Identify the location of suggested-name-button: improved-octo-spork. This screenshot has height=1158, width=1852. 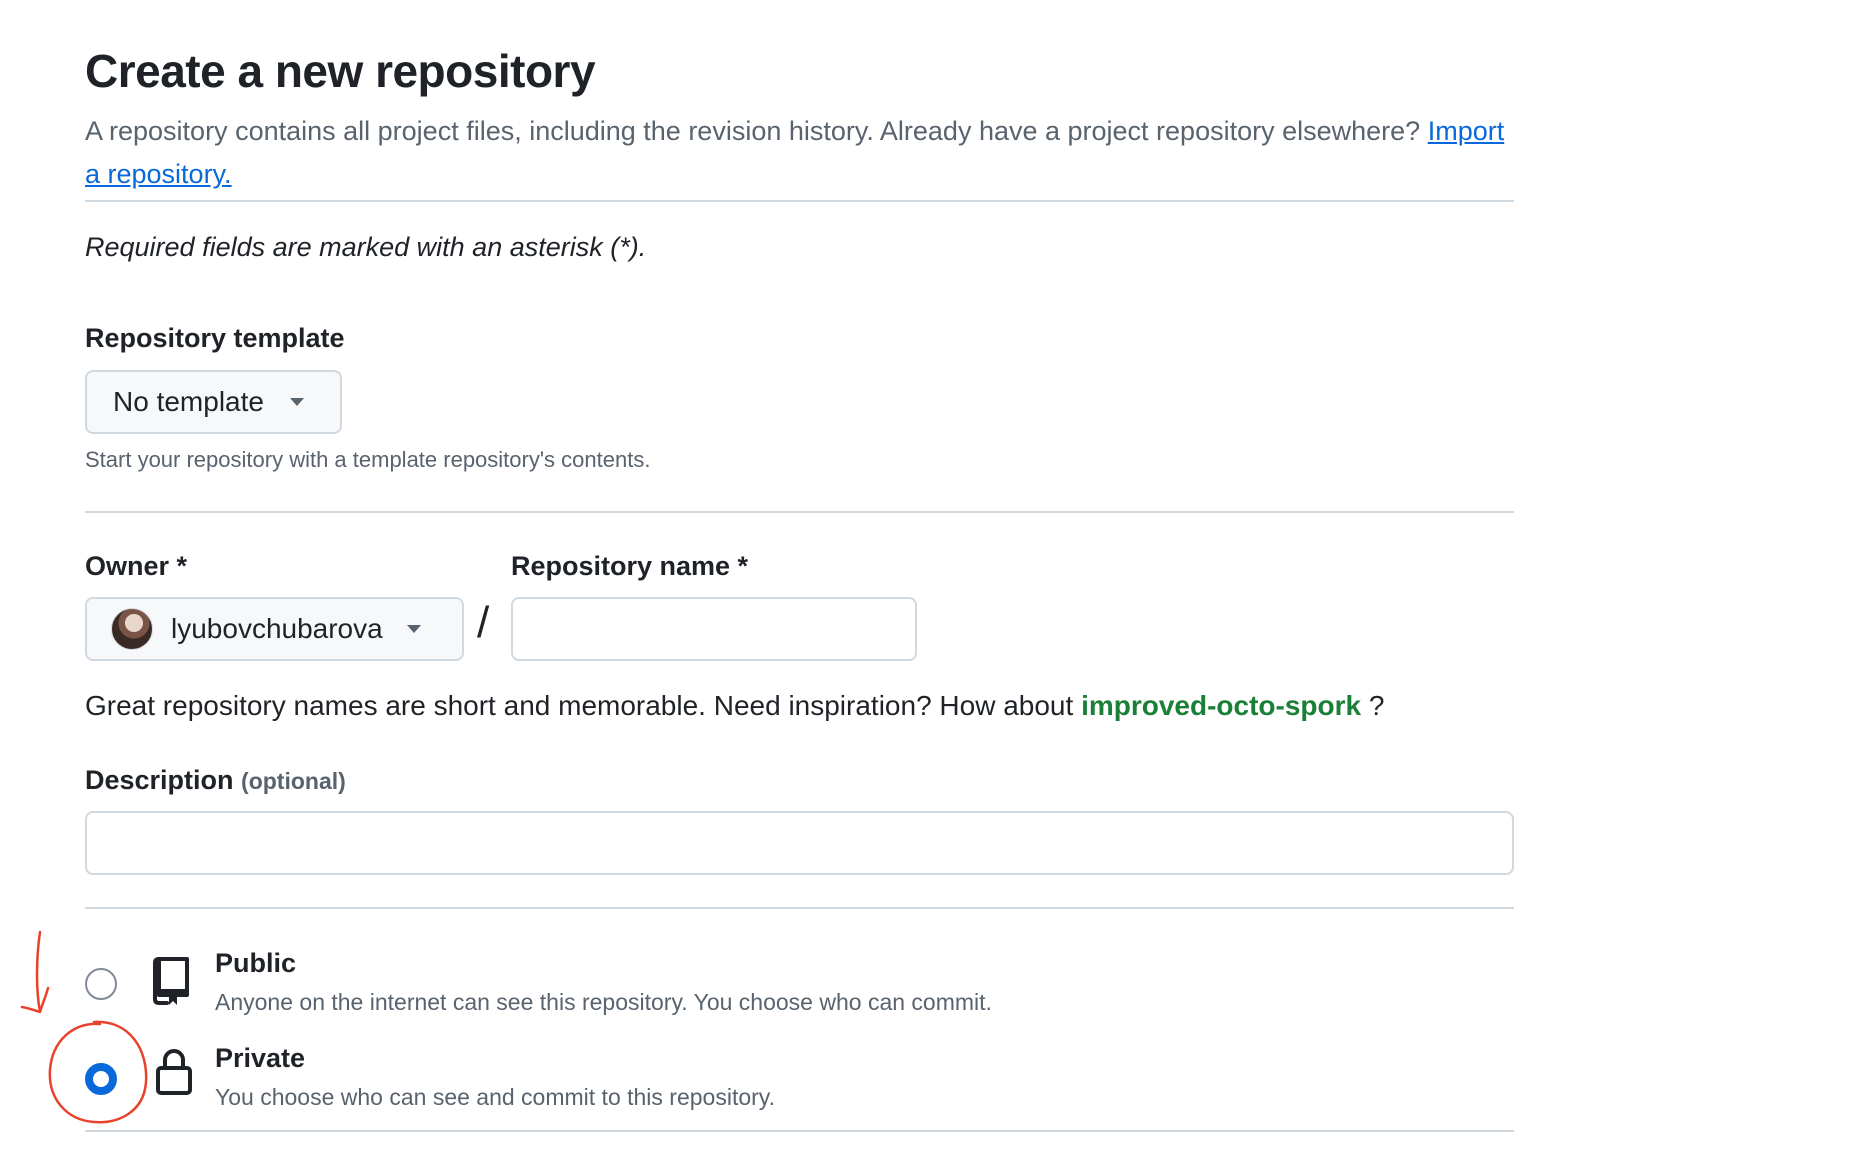
(1221, 705).